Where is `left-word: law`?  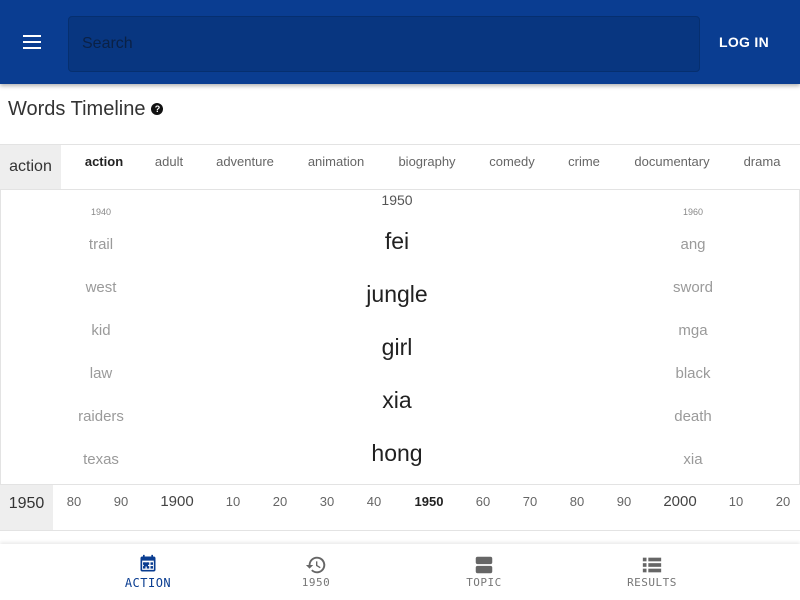
left-word: law is located at coordinates (101, 373).